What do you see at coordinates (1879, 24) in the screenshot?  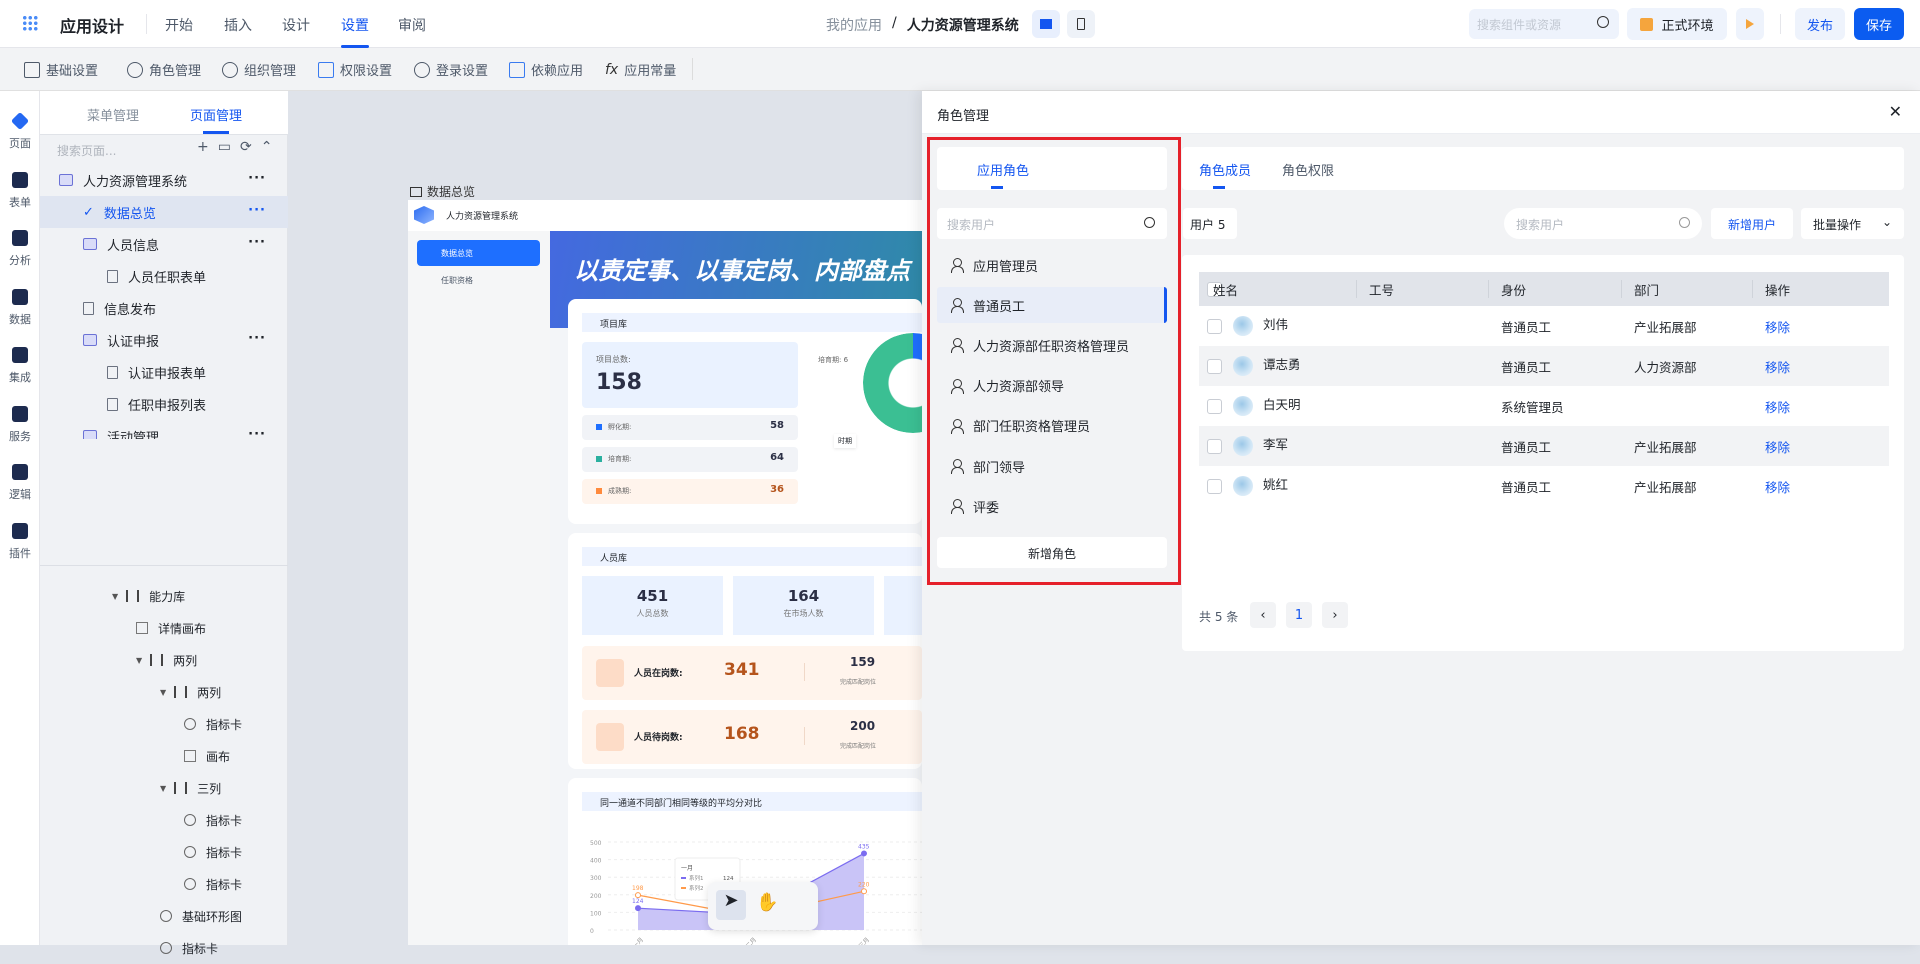 I see `save-button: 保存` at bounding box center [1879, 24].